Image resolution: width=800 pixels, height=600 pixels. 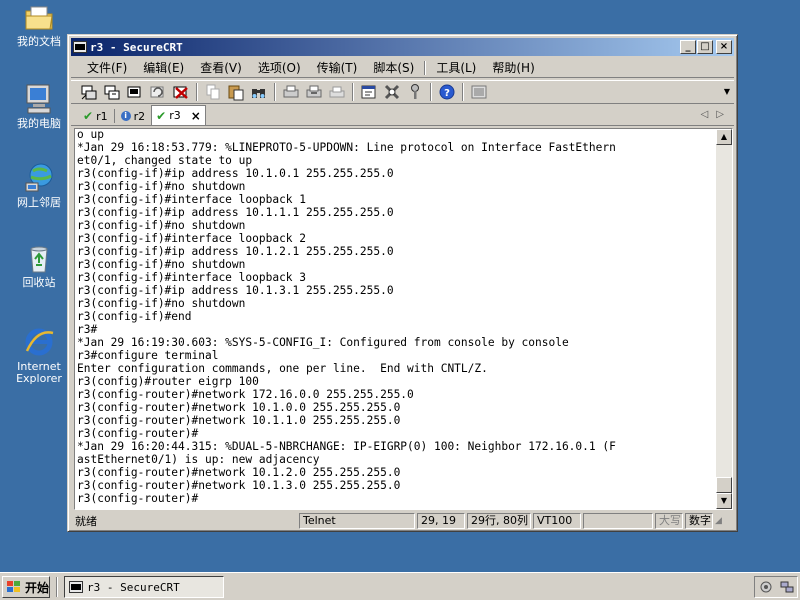 I want to click on copy-icon, so click(x=213, y=92).